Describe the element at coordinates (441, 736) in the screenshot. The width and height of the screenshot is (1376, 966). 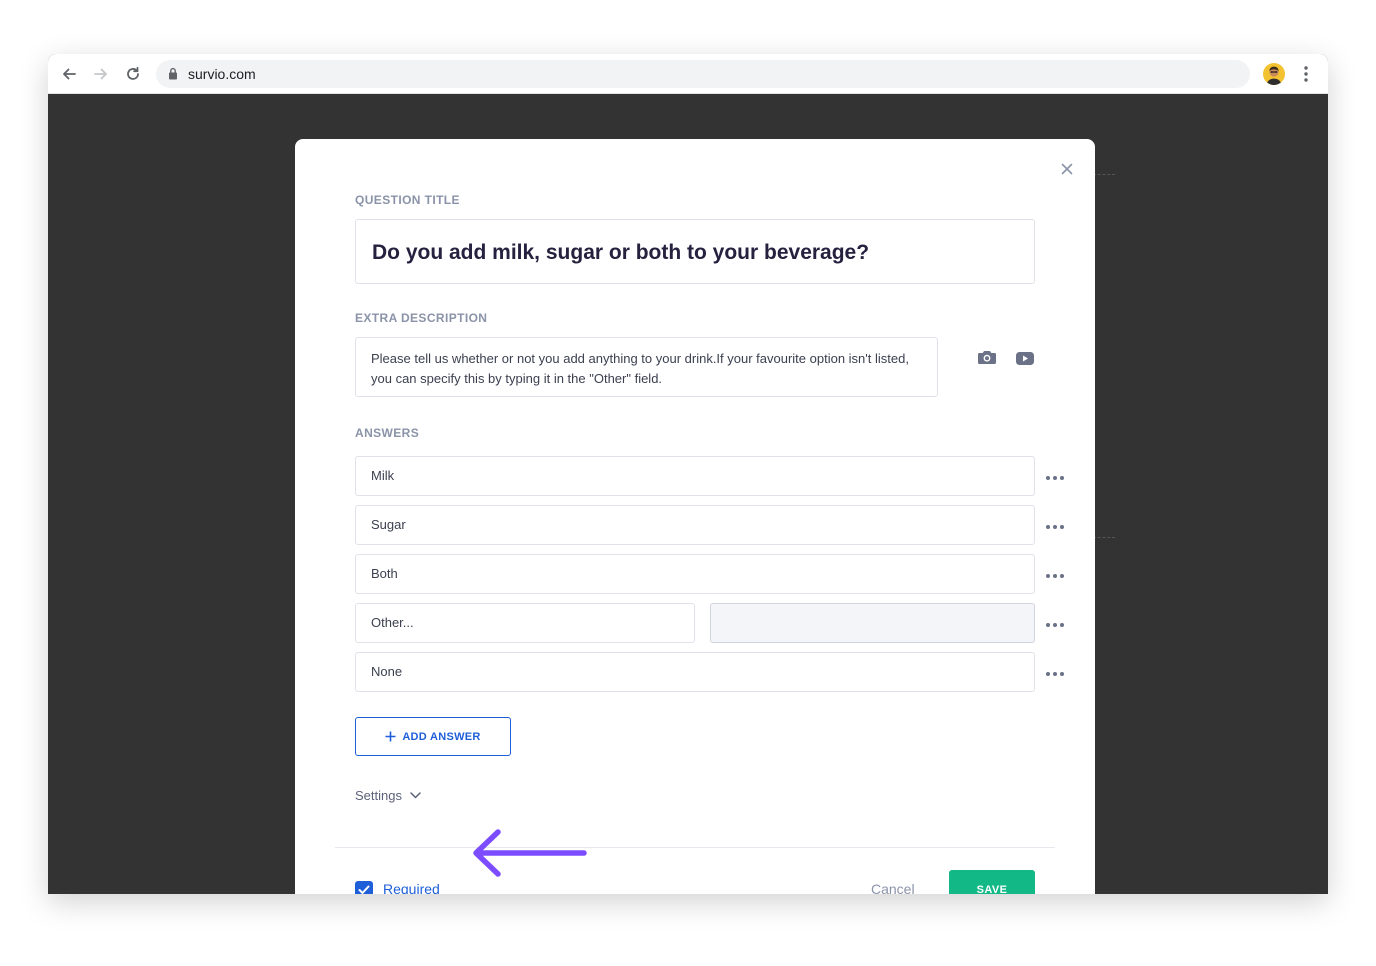
I see `add-answer-label: ADD ANSWER` at that location.